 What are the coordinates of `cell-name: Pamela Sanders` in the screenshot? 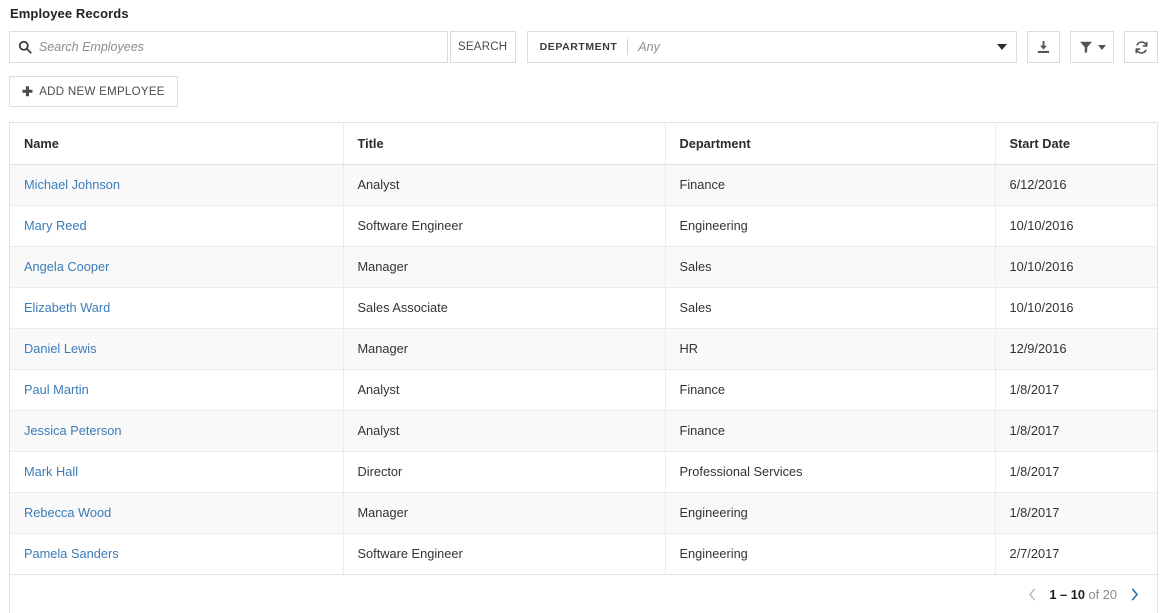 It's located at (177, 554).